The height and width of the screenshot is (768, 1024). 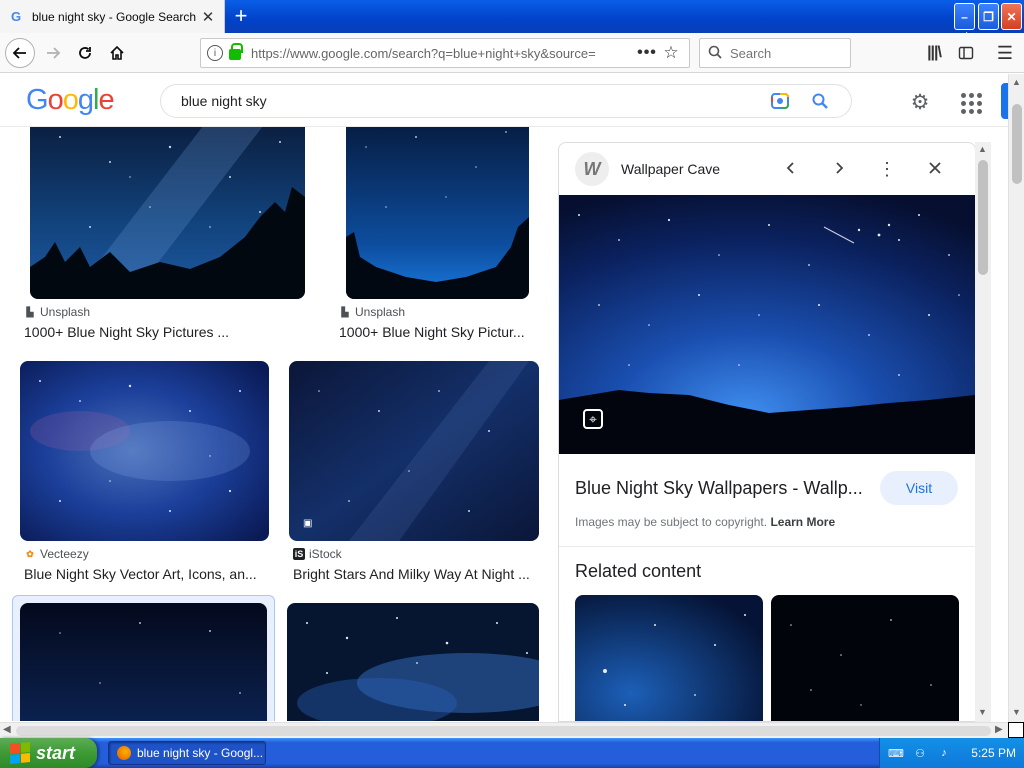 What do you see at coordinates (647, 53) in the screenshot?
I see `page-actions-icon: •••` at bounding box center [647, 53].